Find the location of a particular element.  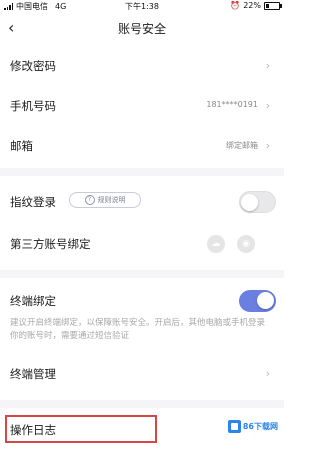

nav-bar: ‹ 账号安全 is located at coordinates (142, 28).